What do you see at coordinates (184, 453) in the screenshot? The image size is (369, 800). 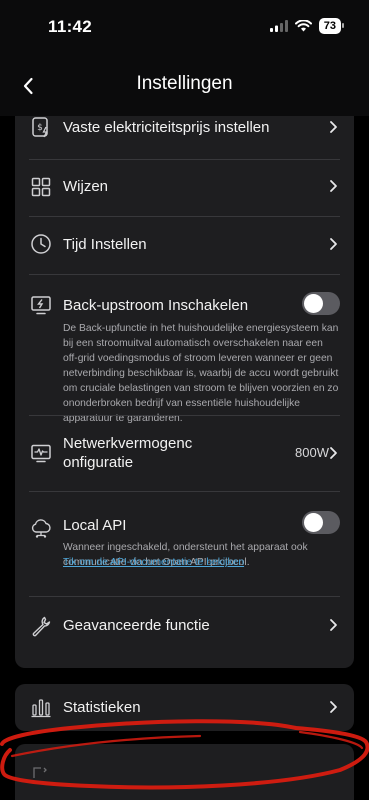 I see `row-network-power: Netwerkvermogenc onfiguratie 800W` at bounding box center [184, 453].